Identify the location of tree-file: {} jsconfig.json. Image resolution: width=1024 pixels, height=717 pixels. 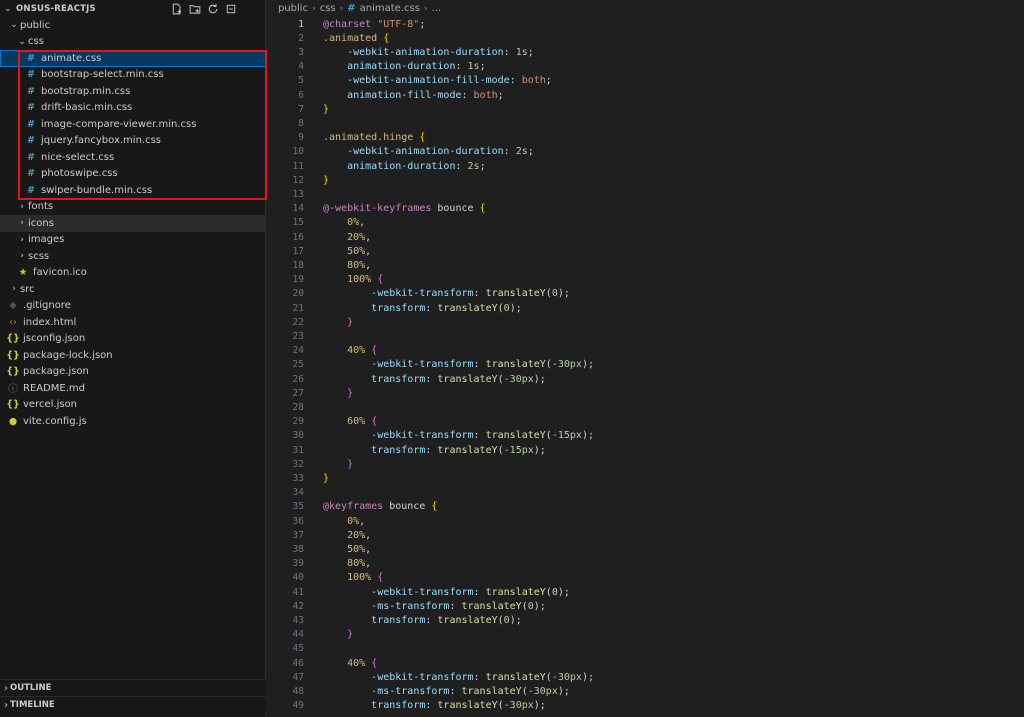
(133, 339).